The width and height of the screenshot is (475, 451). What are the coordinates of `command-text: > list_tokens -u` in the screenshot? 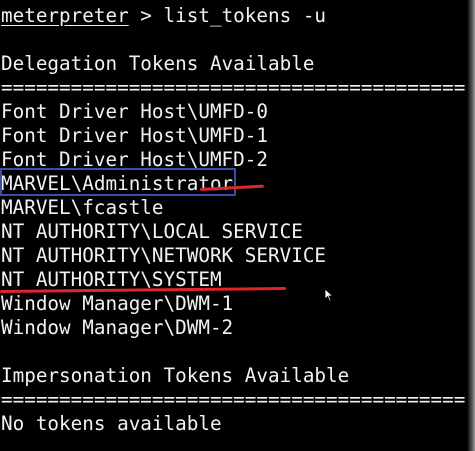 It's located at (227, 15).